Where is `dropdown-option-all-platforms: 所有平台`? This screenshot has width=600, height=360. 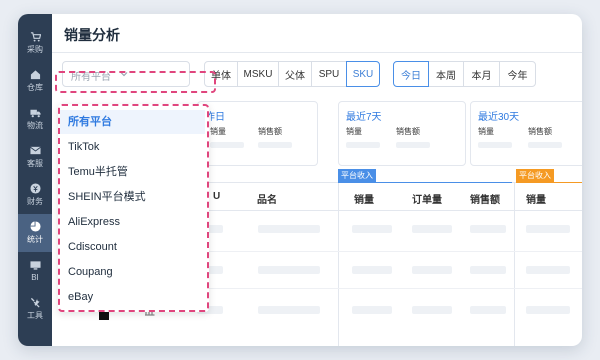
dropdown-option-all-platforms: 所有平台 is located at coordinates (132, 122).